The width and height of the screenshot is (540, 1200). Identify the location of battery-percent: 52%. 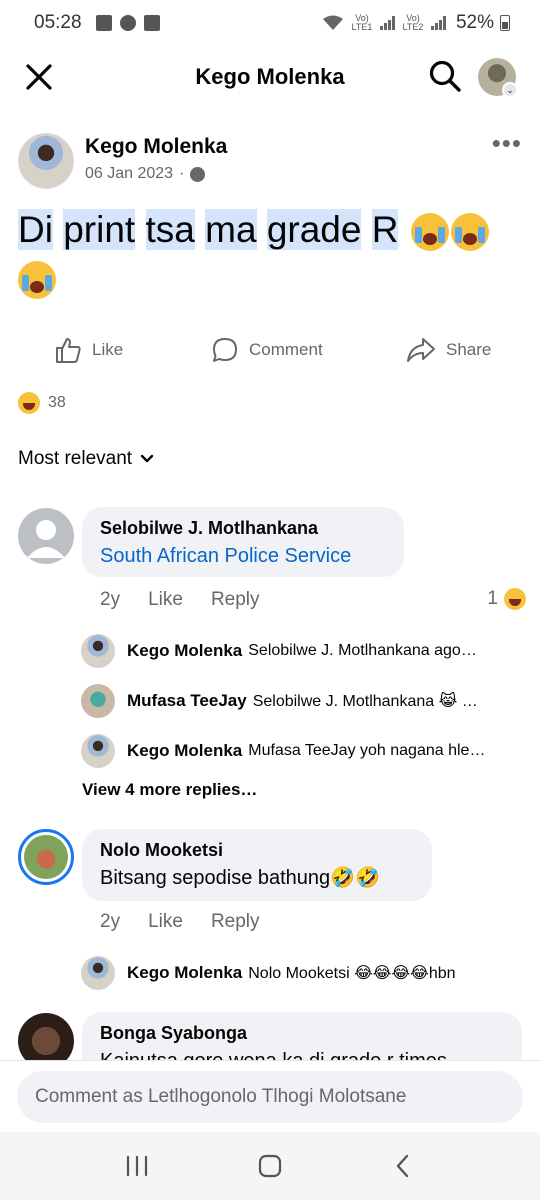
(474, 22).